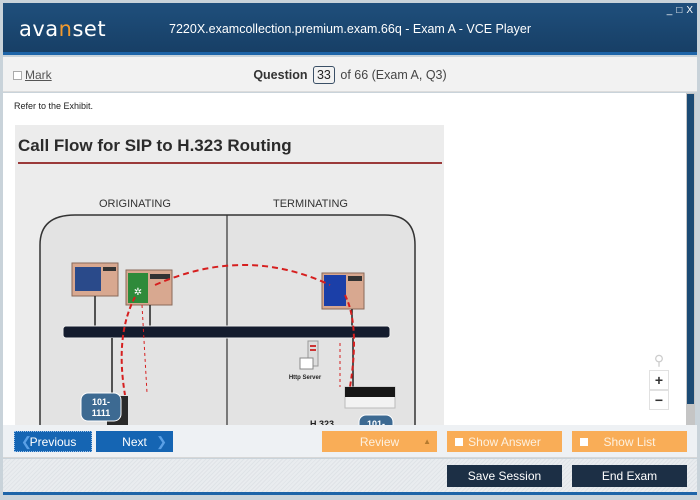  I want to click on vertical-scrollbar, so click(690, 259).